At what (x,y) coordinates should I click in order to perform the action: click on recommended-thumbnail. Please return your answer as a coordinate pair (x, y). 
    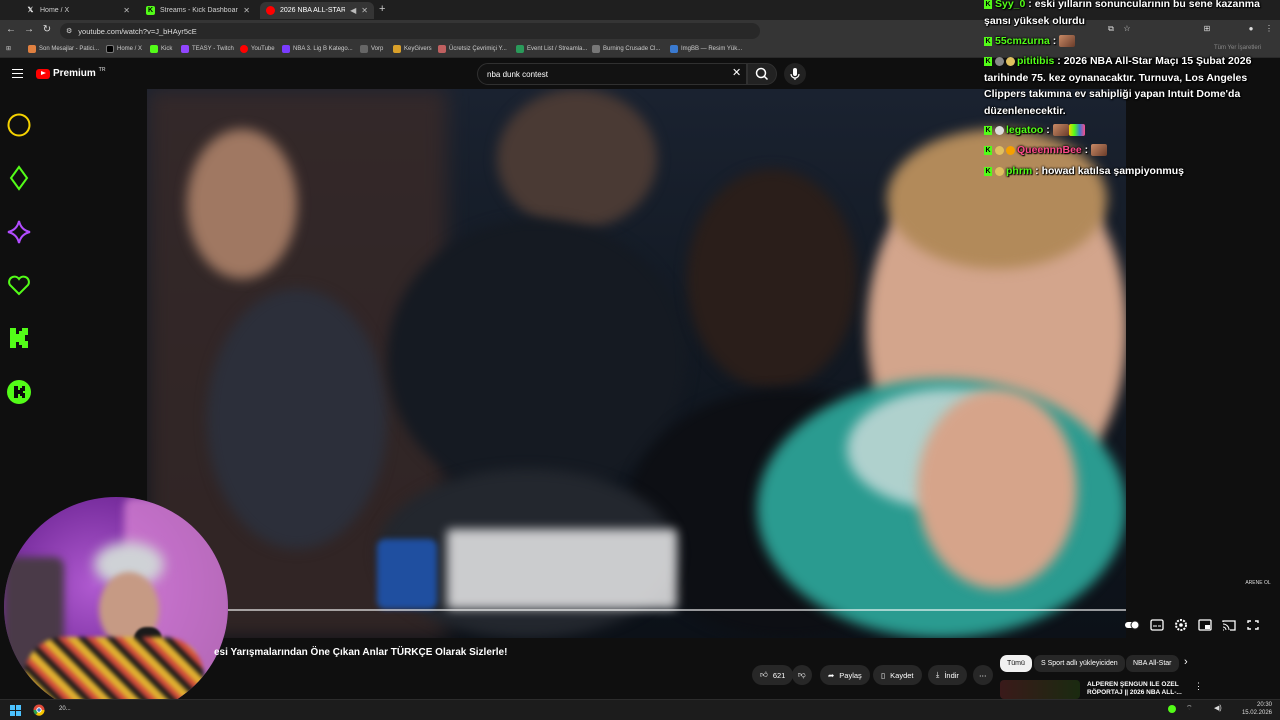
    Looking at the image, I should click on (1040, 689).